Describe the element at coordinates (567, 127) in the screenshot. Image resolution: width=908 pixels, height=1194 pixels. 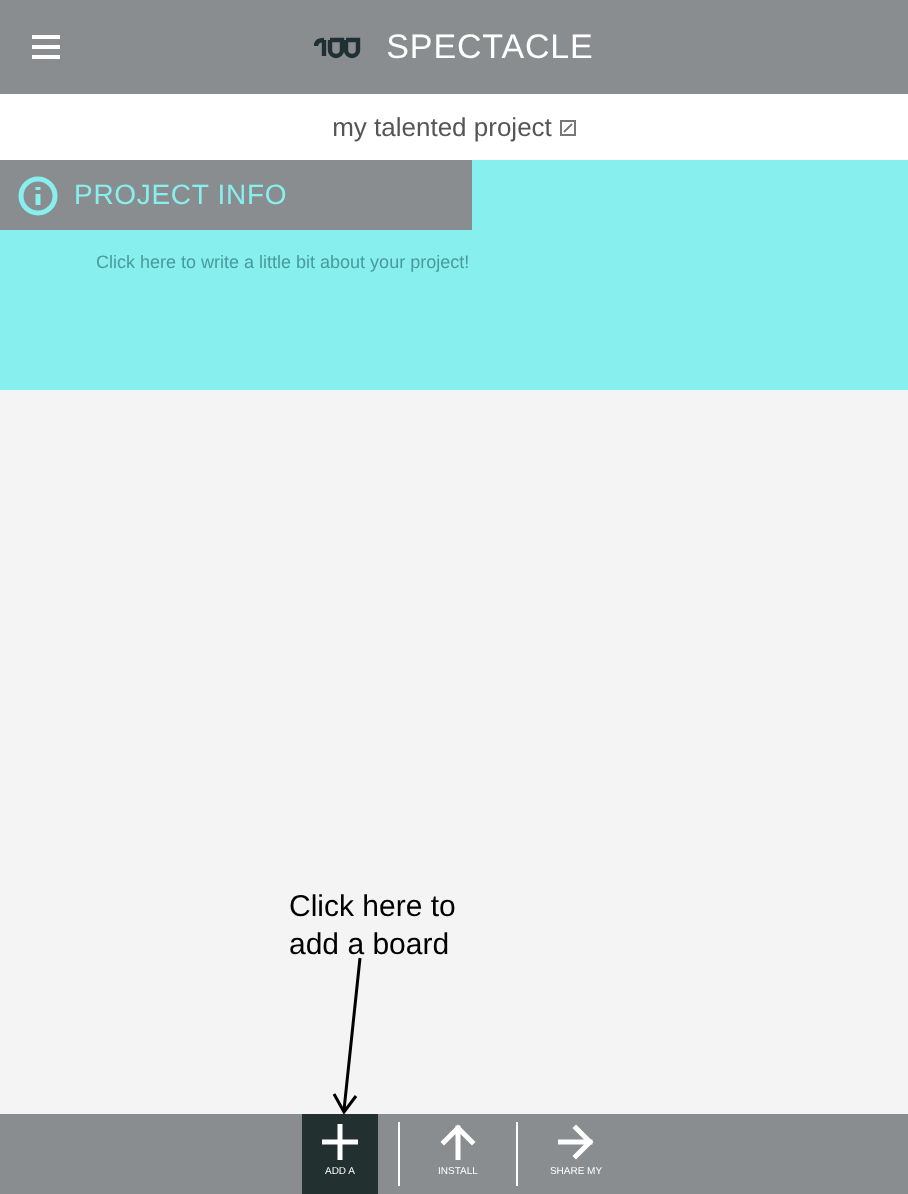
I see `edit-icon` at that location.